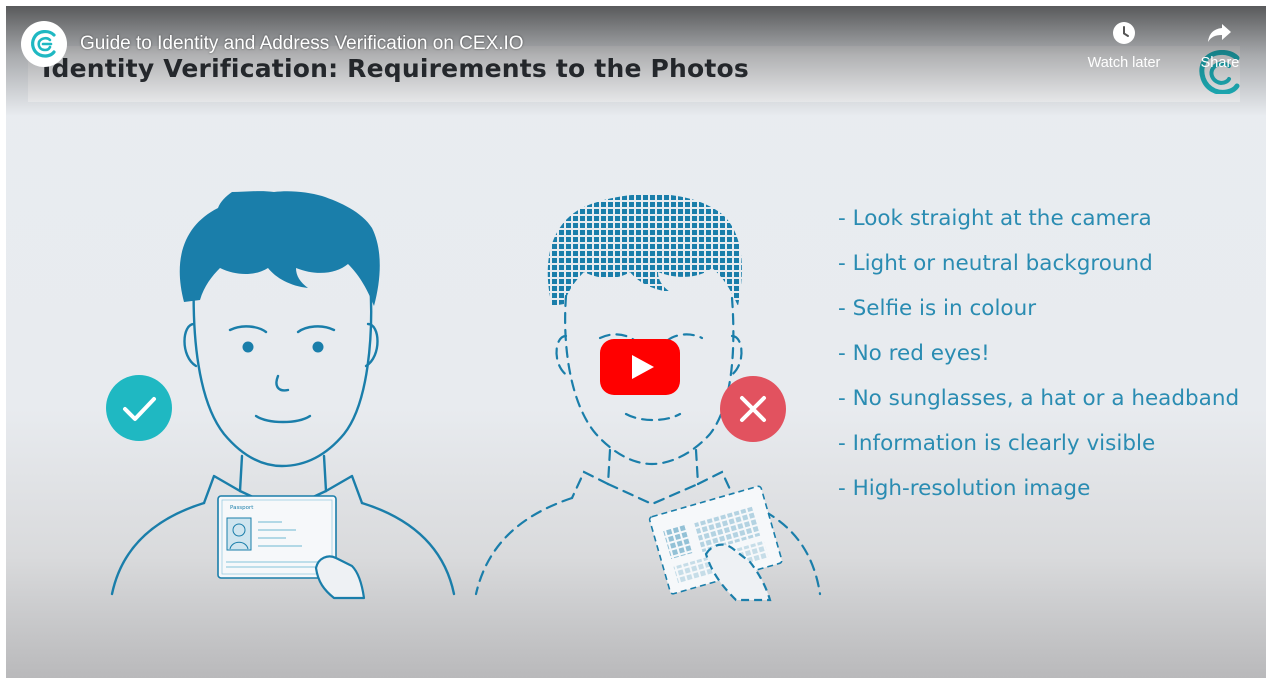 The width and height of the screenshot is (1271, 678). Describe the element at coordinates (242, 508) in the screenshot. I see `passport-label: Passport` at that location.